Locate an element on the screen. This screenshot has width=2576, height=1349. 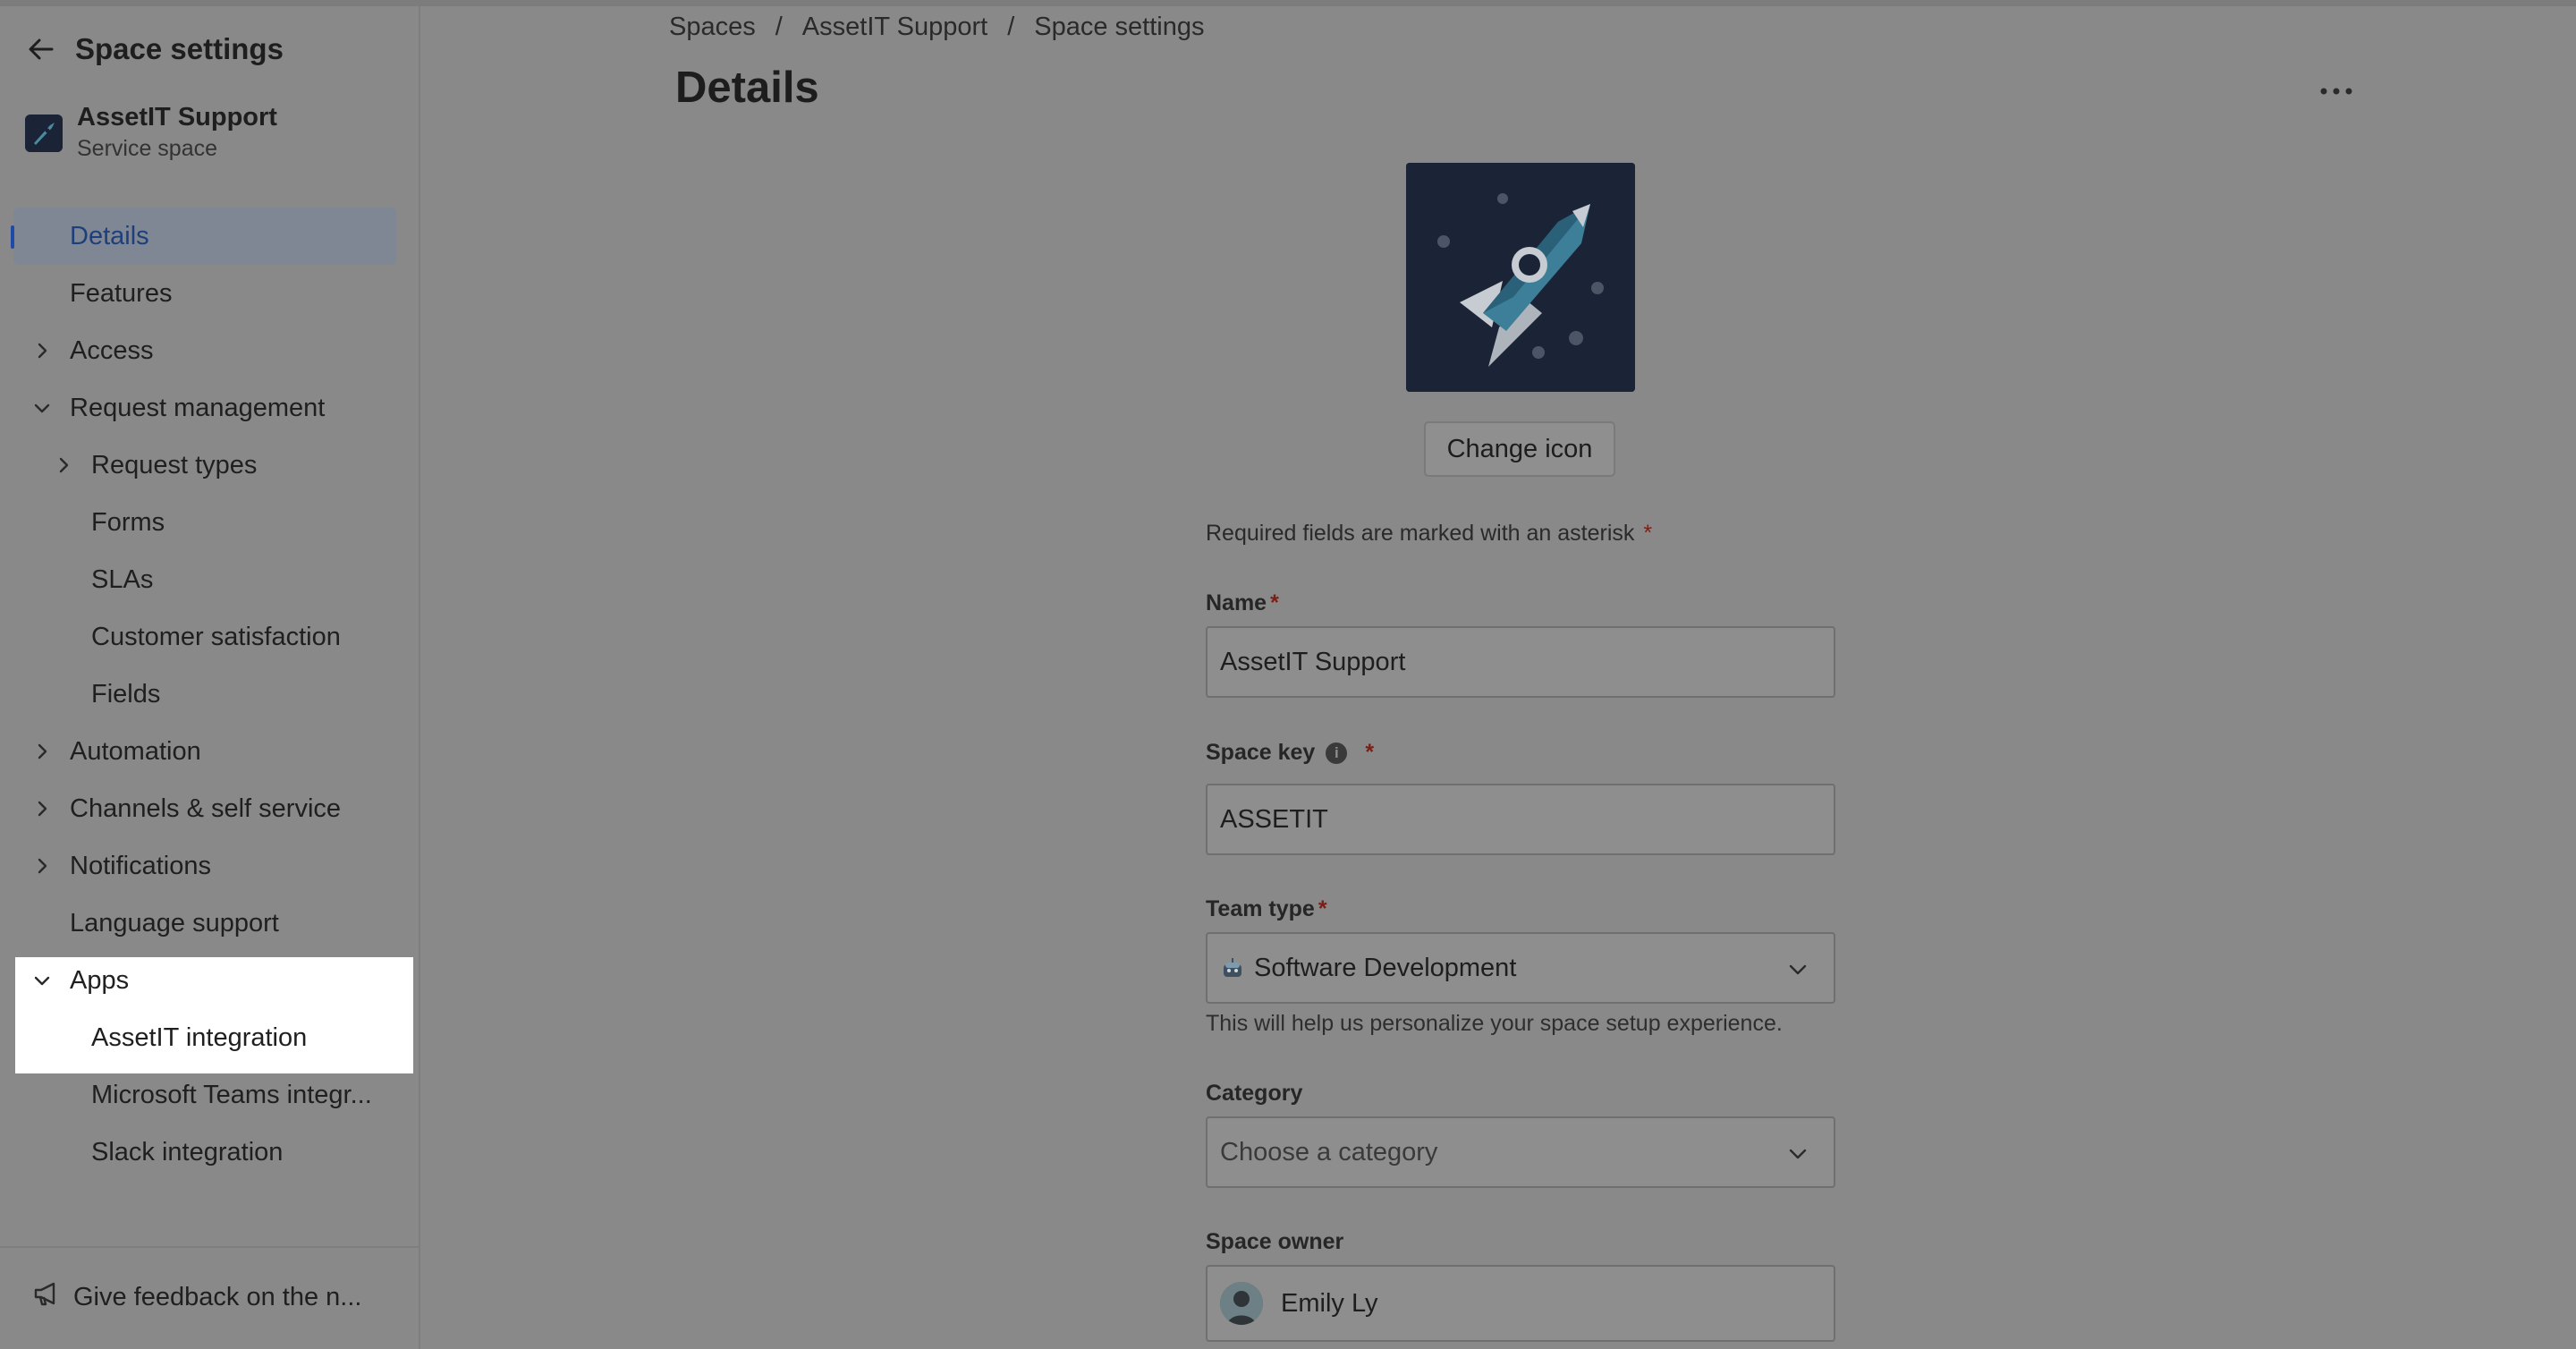
sidebar-item-details: Details is located at coordinates (204, 236).